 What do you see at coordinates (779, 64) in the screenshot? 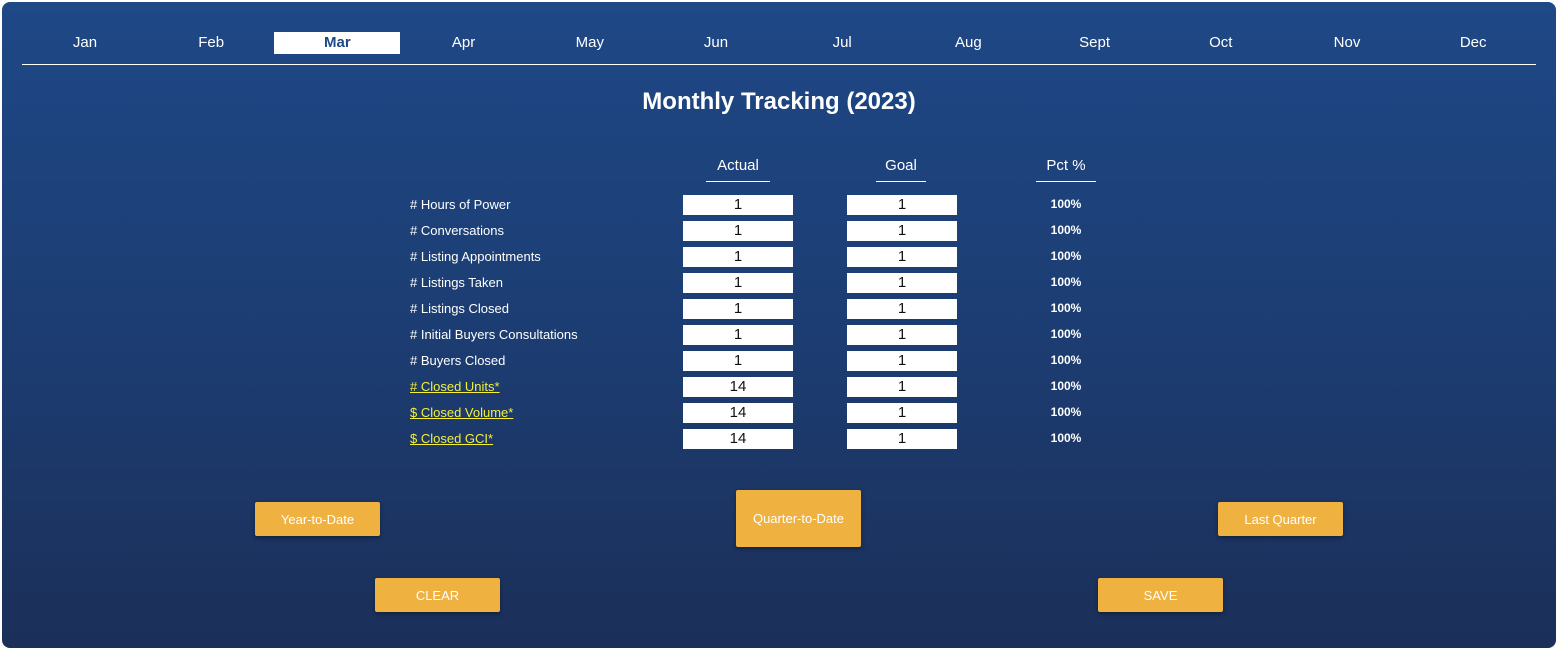
I see `tab-divider` at bounding box center [779, 64].